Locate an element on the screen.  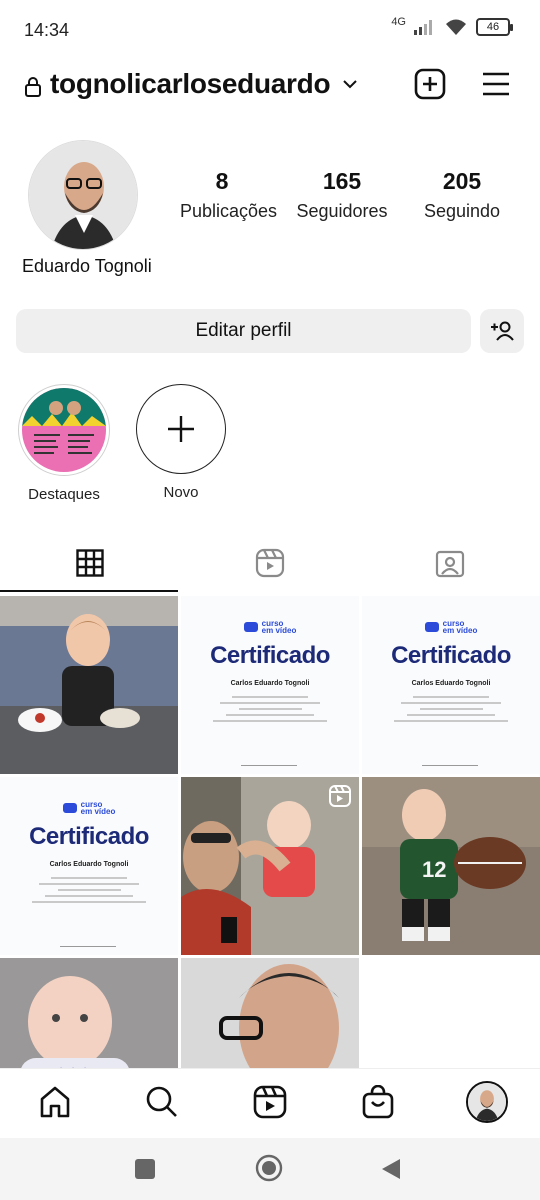
stat-following: 205 Seguindo is located at coordinates (462, 195).